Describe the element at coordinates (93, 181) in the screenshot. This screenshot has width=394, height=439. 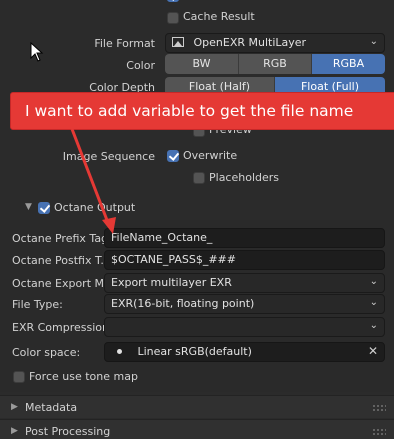
I see `annotation-arrow-icon` at that location.